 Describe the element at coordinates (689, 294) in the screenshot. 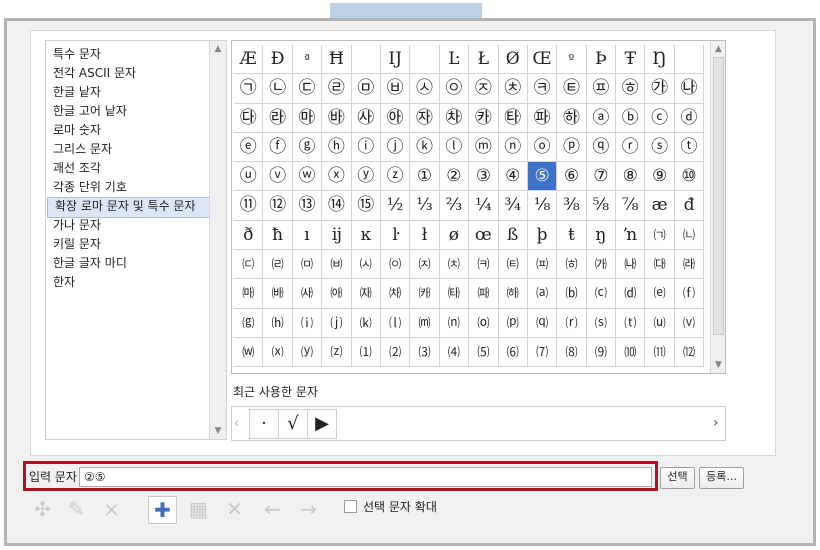

I see `char-cell: ⒡` at that location.